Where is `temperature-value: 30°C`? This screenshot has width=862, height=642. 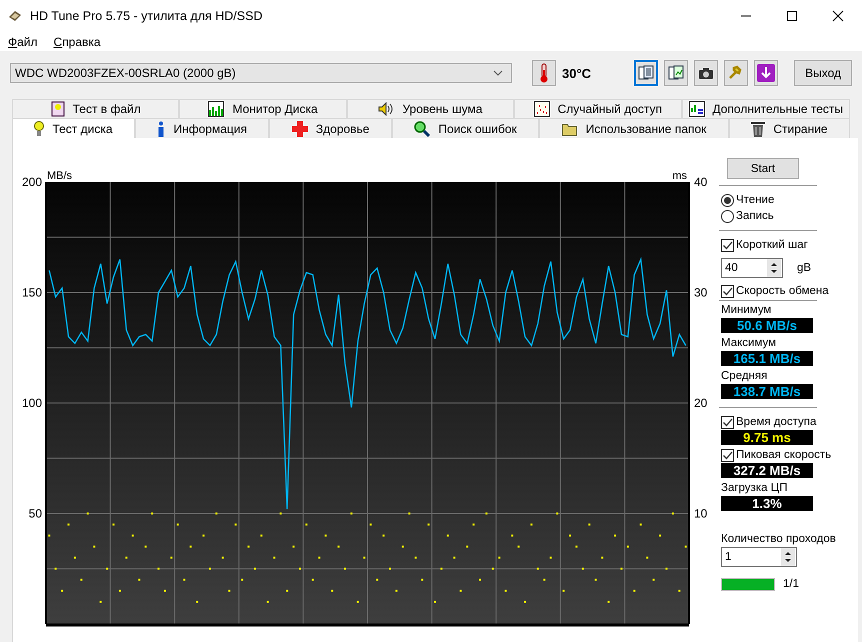 temperature-value: 30°C is located at coordinates (577, 73).